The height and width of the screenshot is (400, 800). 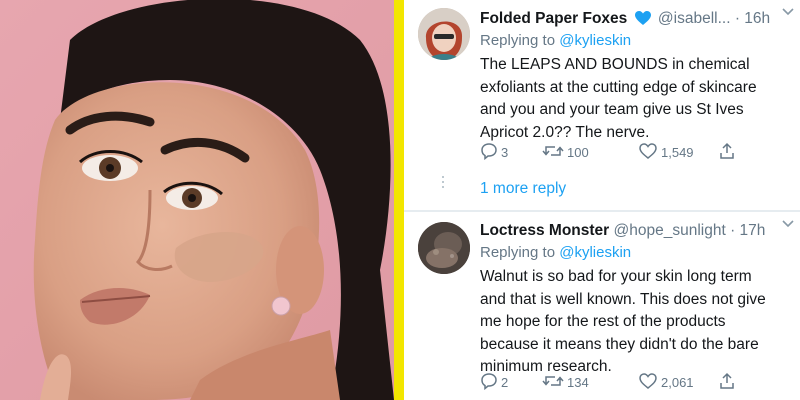 I want to click on reply-count: 3, so click(x=505, y=152).